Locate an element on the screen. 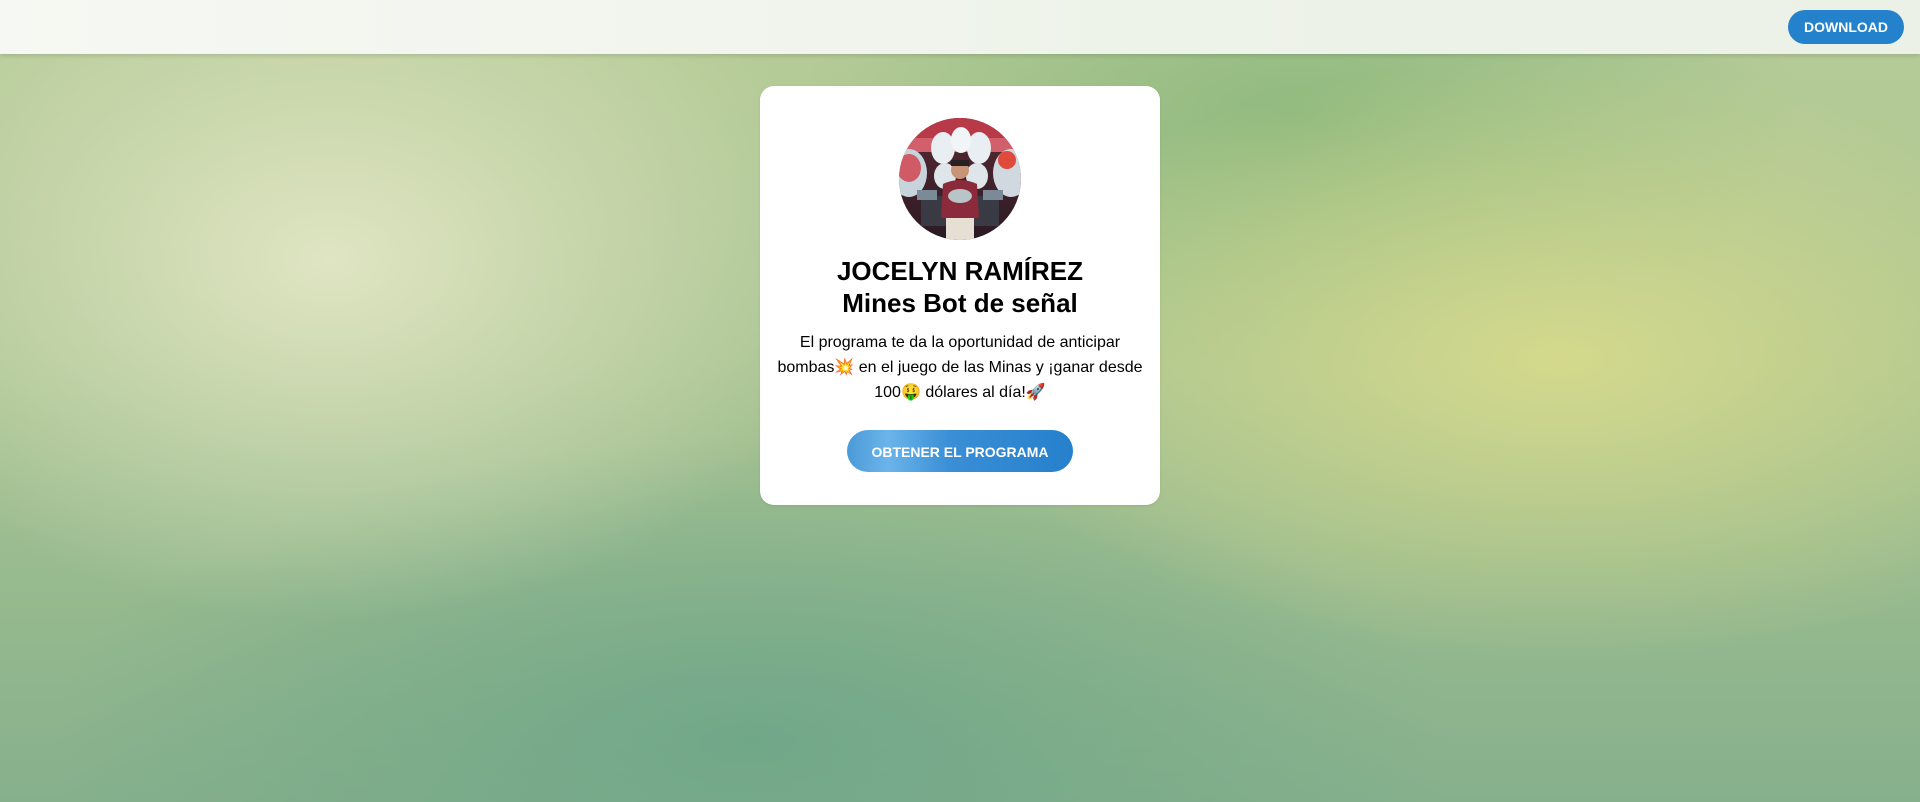 This screenshot has height=802, width=1920. bot-owner-name: JOCELYN RAMÍREZ is located at coordinates (960, 271).